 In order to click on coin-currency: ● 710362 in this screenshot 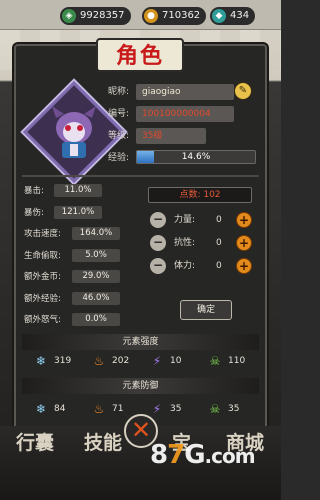, I will do `click(174, 16)`.